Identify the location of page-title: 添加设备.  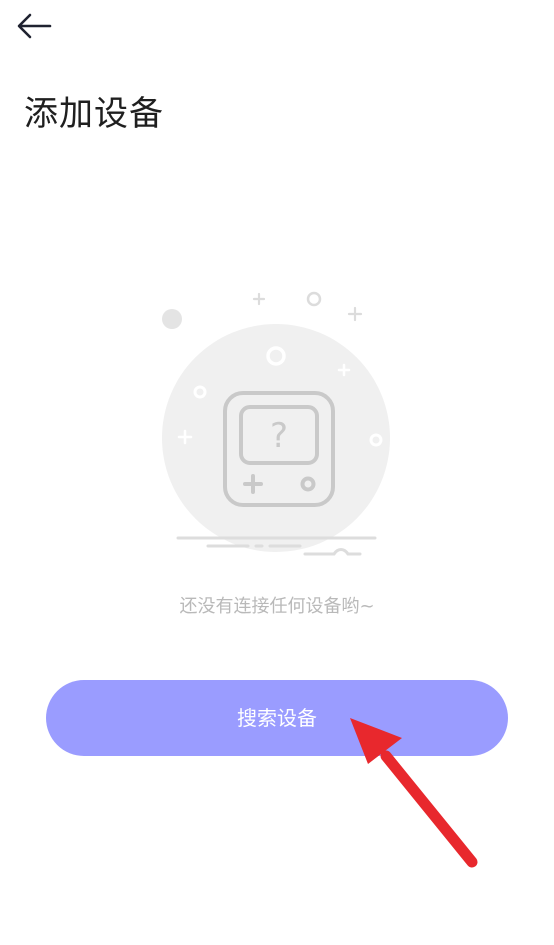
(94, 114).